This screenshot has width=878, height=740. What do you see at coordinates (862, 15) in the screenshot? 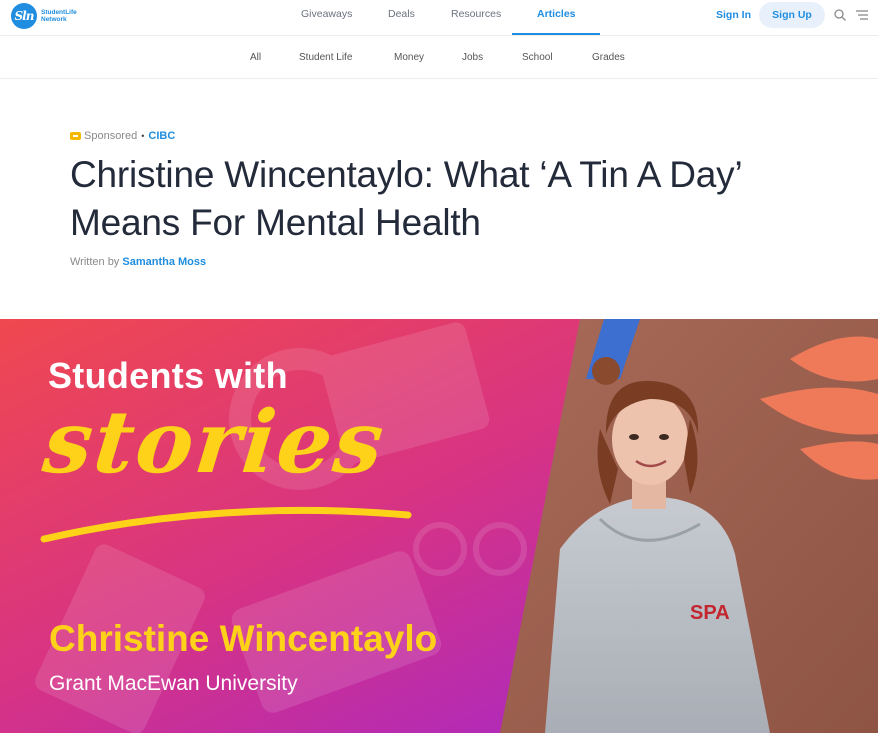
I see `menu-icon` at bounding box center [862, 15].